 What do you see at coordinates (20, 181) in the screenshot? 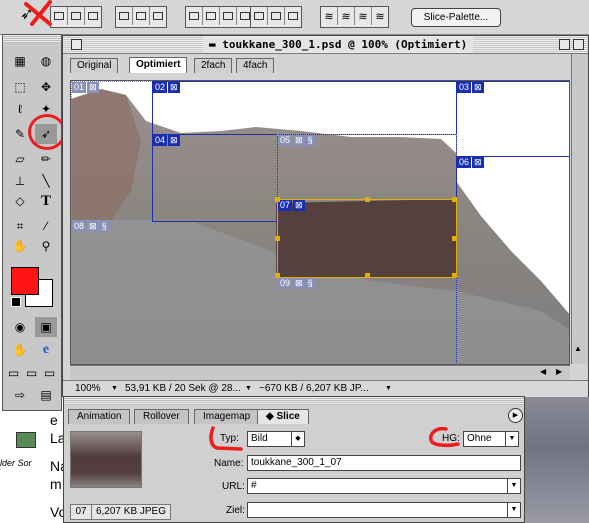
I see `stamp-icon: ⊥` at bounding box center [20, 181].